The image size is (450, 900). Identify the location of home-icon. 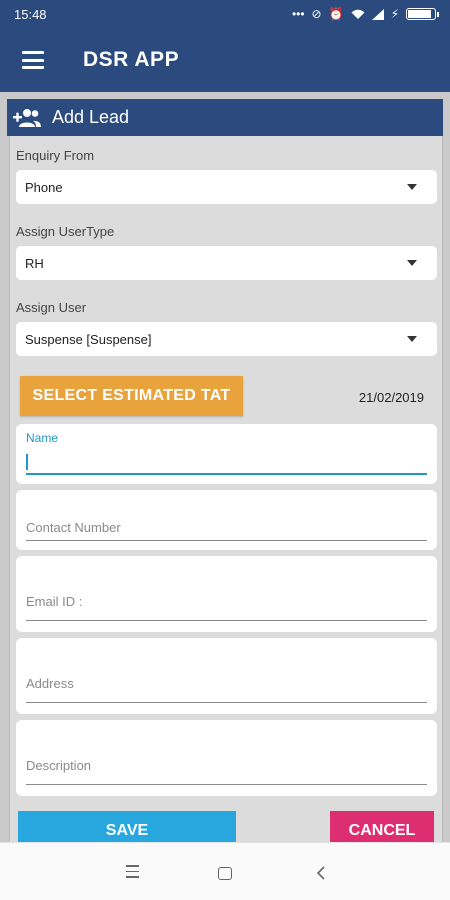
(225, 873).